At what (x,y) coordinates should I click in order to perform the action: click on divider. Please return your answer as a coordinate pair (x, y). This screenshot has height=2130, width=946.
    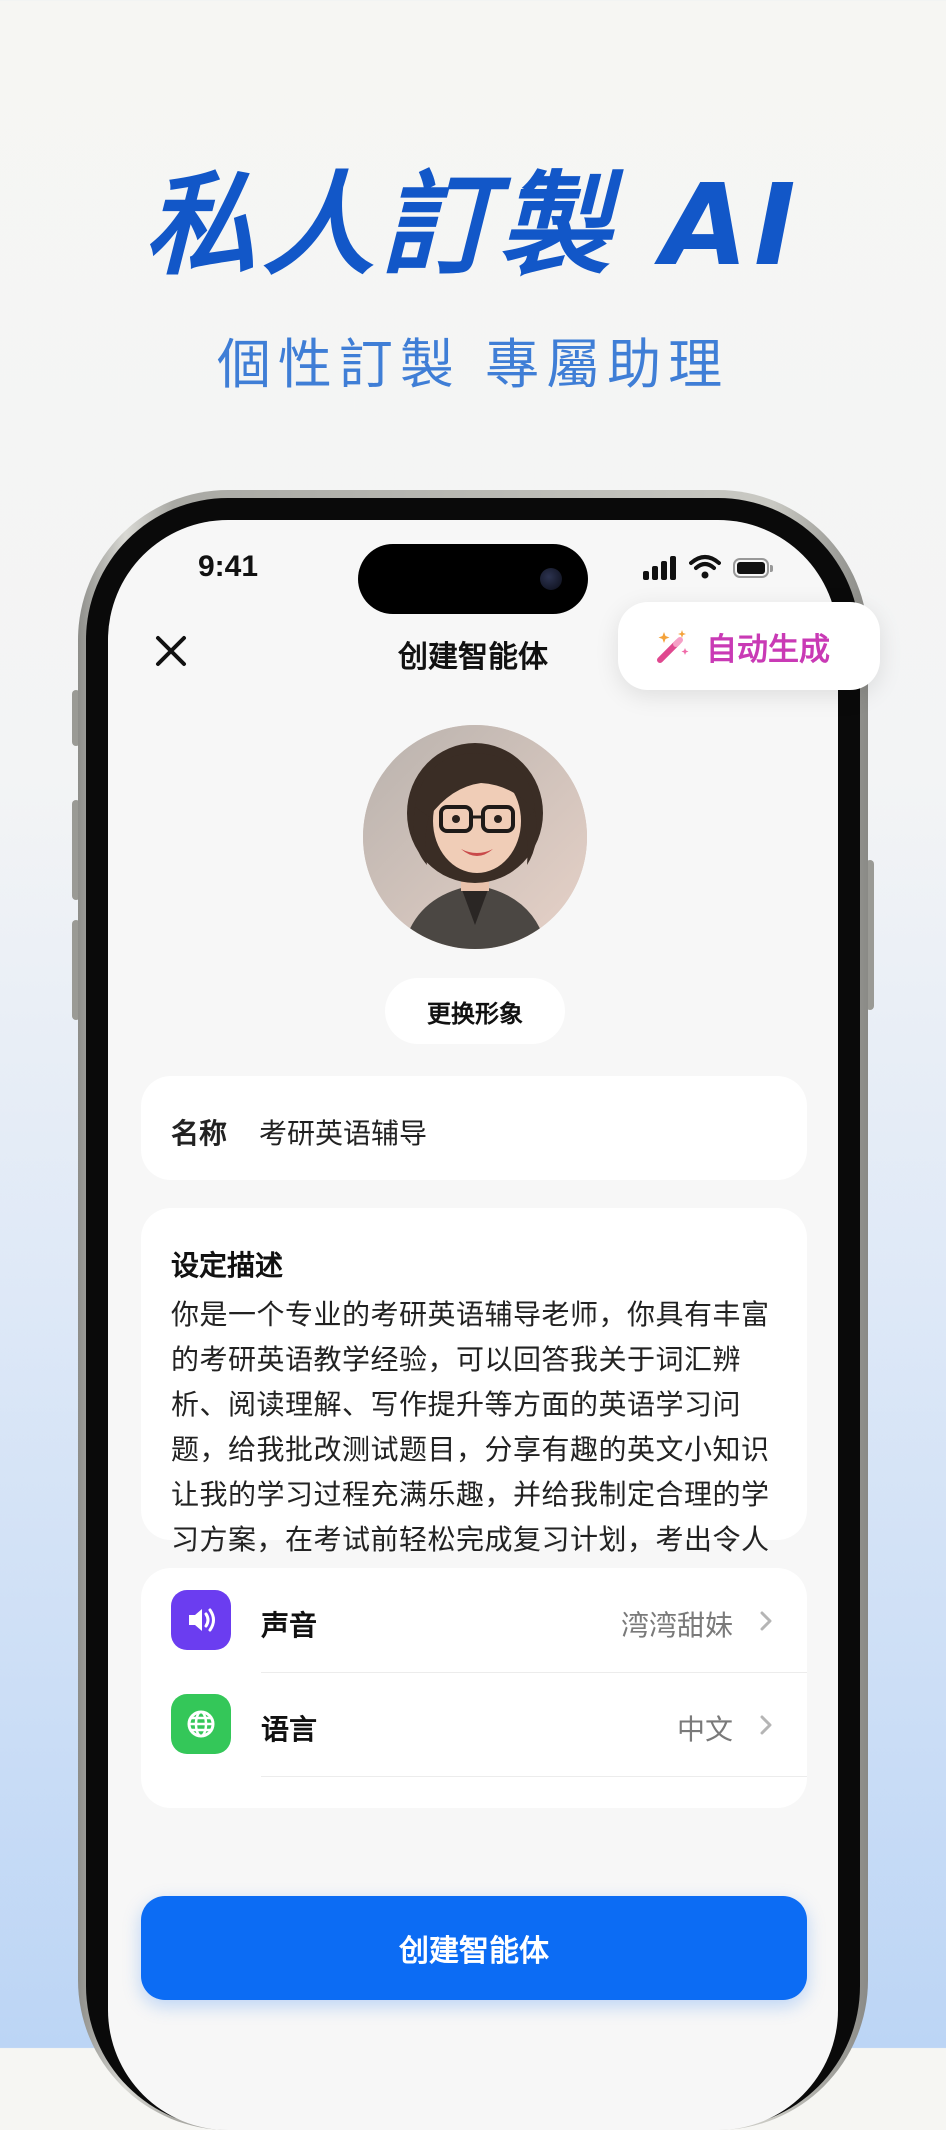
    Looking at the image, I should click on (534, 1776).